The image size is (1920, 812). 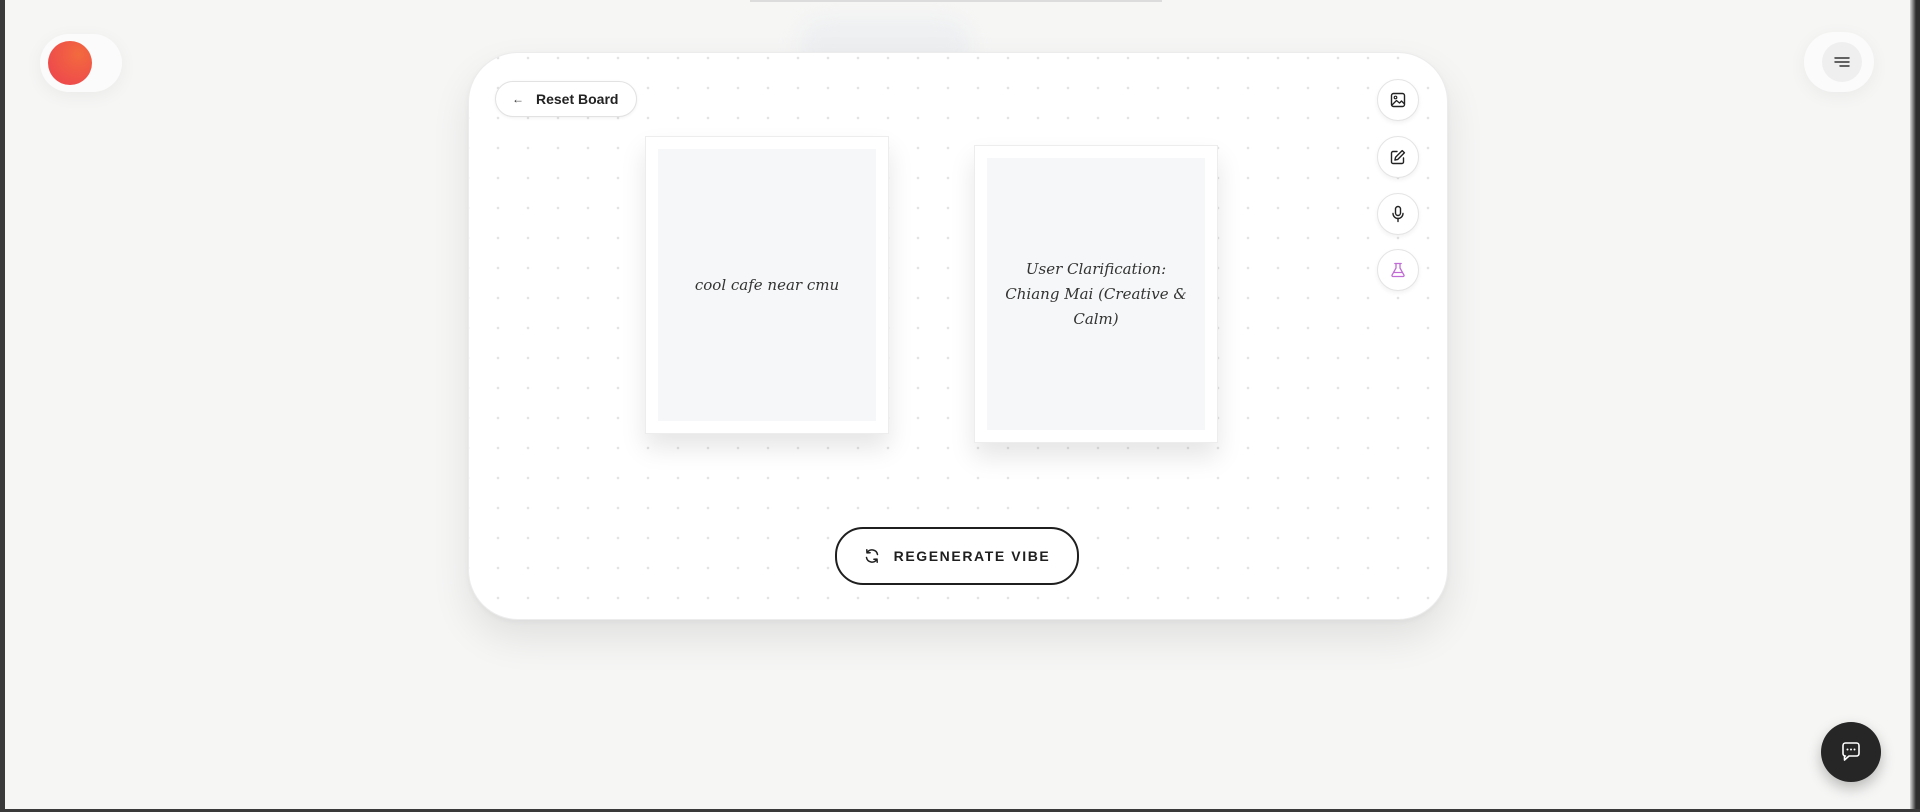 I want to click on menu-pill, so click(x=1839, y=62).